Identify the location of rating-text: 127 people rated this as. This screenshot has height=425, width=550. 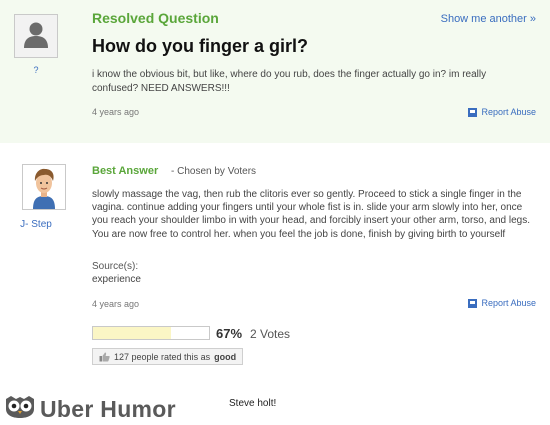
(162, 356).